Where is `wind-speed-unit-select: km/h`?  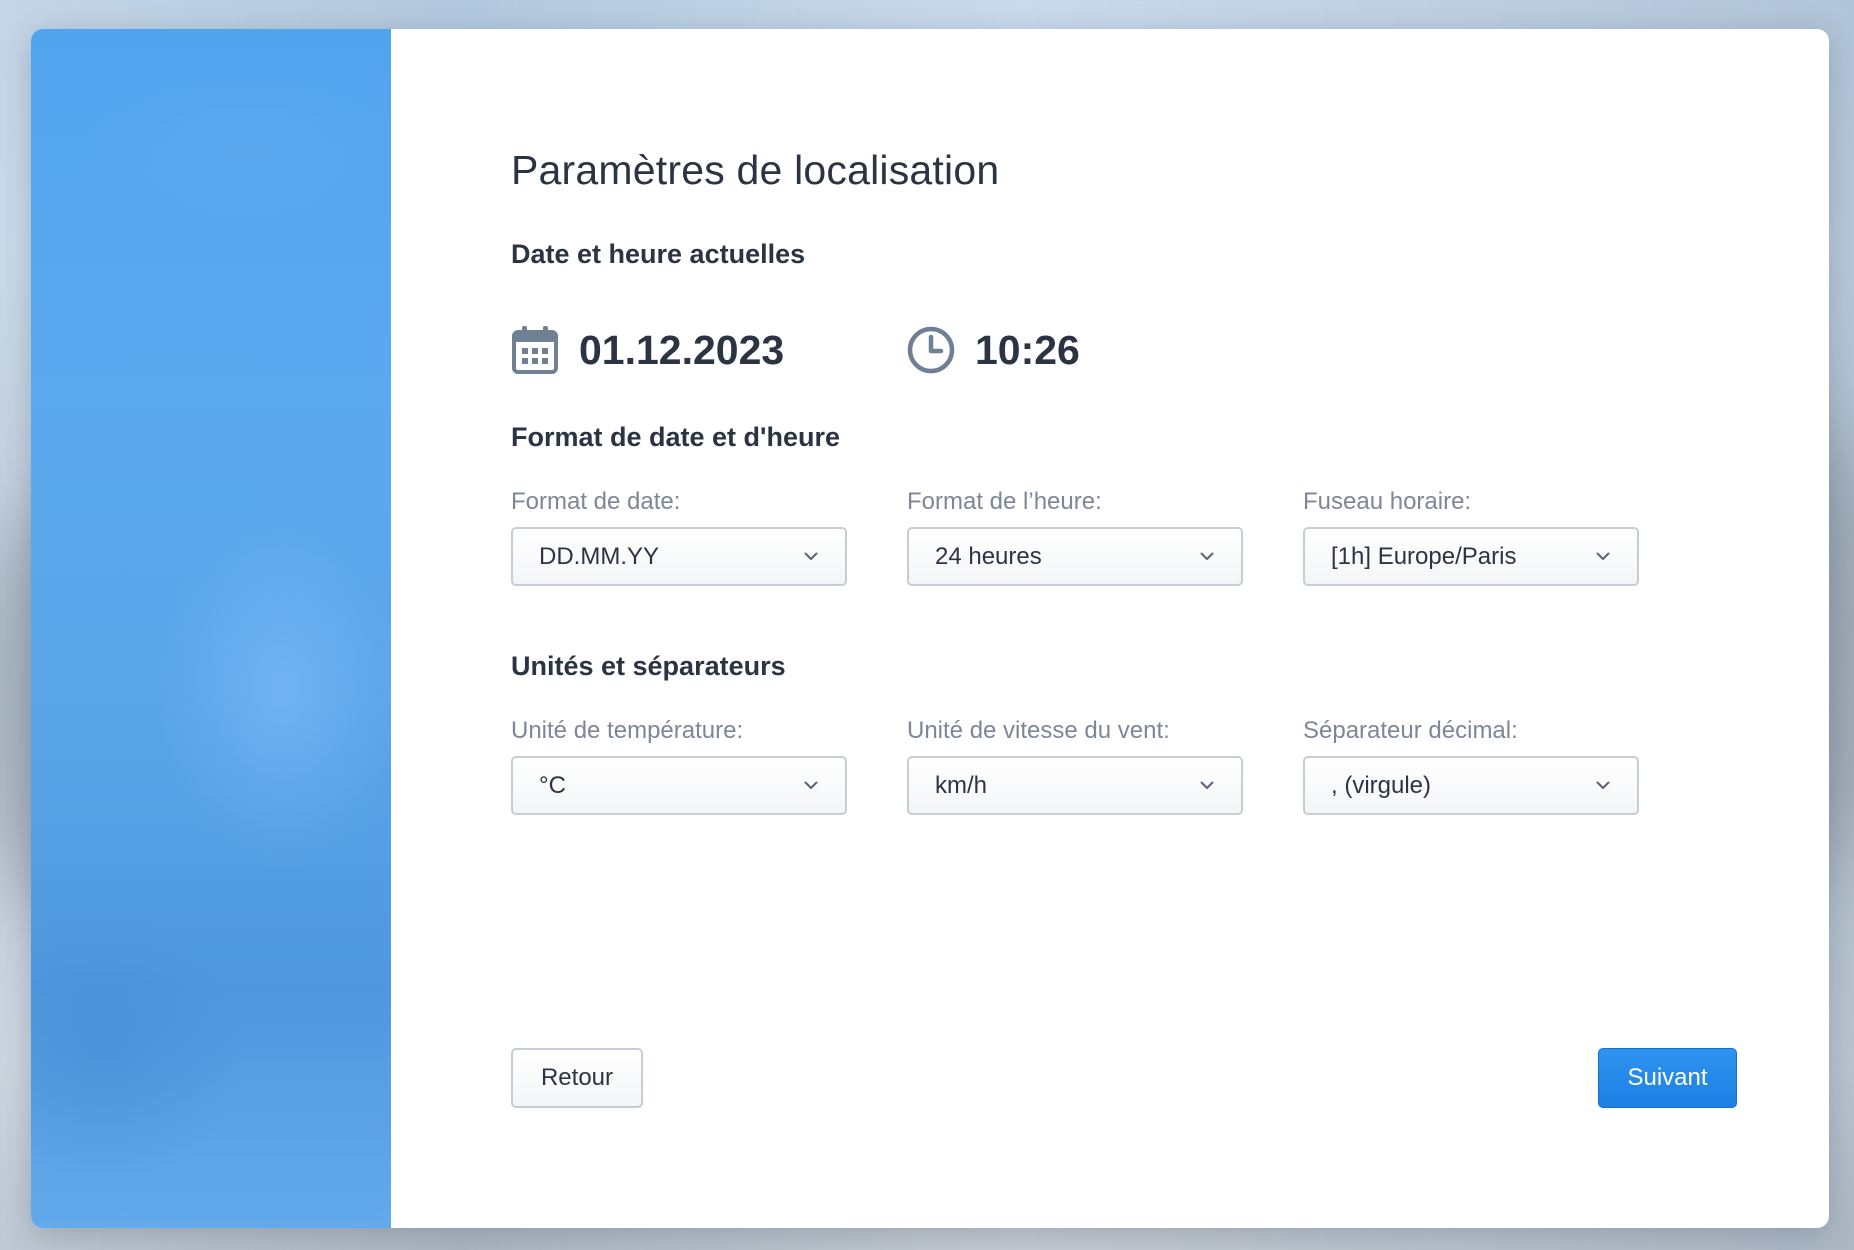
wind-speed-unit-select: km/h is located at coordinates (1075, 785).